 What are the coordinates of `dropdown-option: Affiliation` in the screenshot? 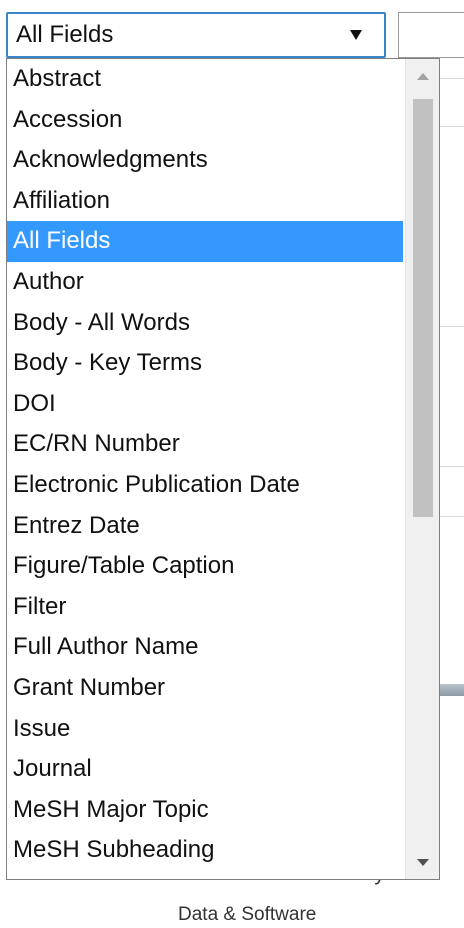 It's located at (205, 201).